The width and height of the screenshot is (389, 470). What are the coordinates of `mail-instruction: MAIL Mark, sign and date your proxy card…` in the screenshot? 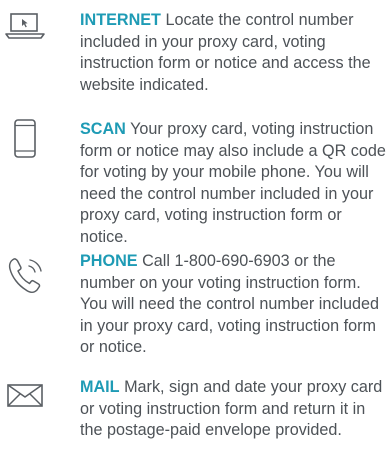 It's located at (234, 409).